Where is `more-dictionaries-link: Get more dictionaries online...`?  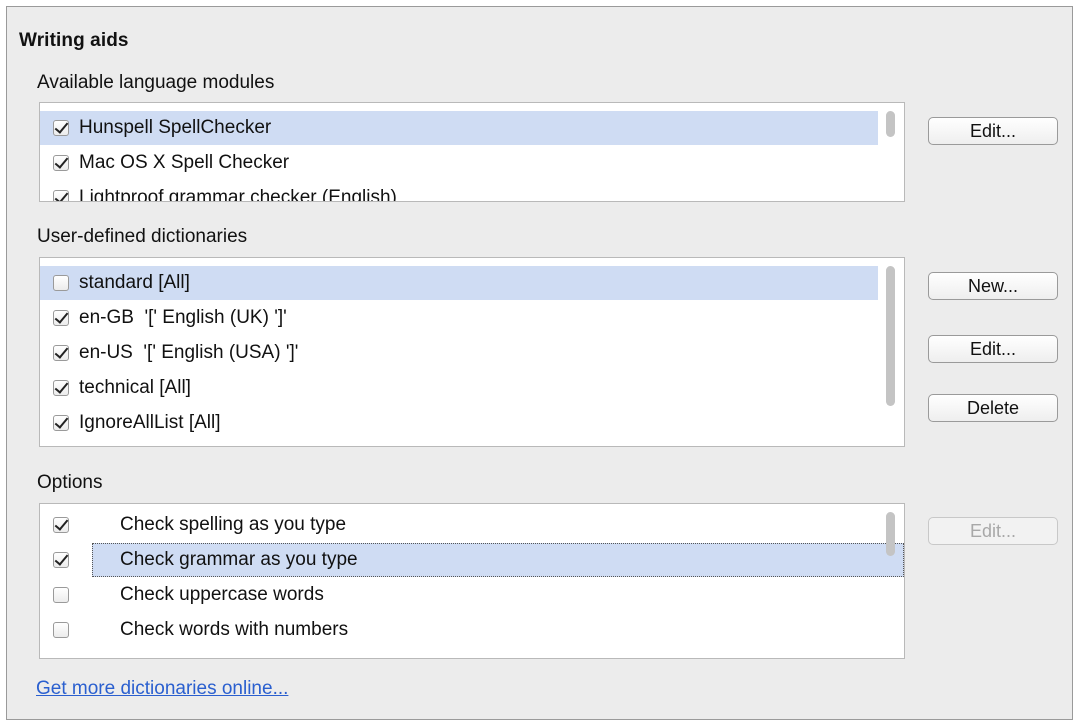 more-dictionaries-link: Get more dictionaries online... is located at coordinates (162, 689).